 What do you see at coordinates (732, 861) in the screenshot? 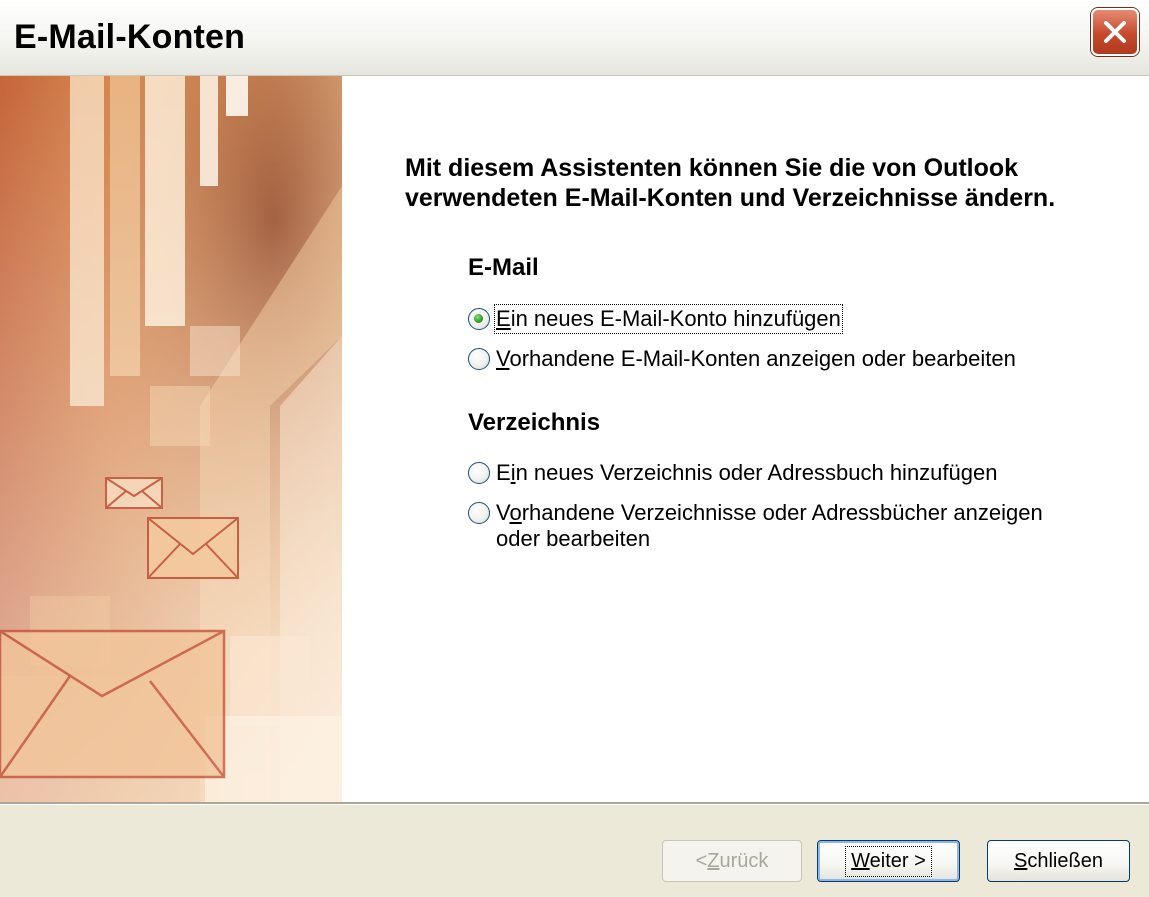
I see `back-button: < Zurück` at bounding box center [732, 861].